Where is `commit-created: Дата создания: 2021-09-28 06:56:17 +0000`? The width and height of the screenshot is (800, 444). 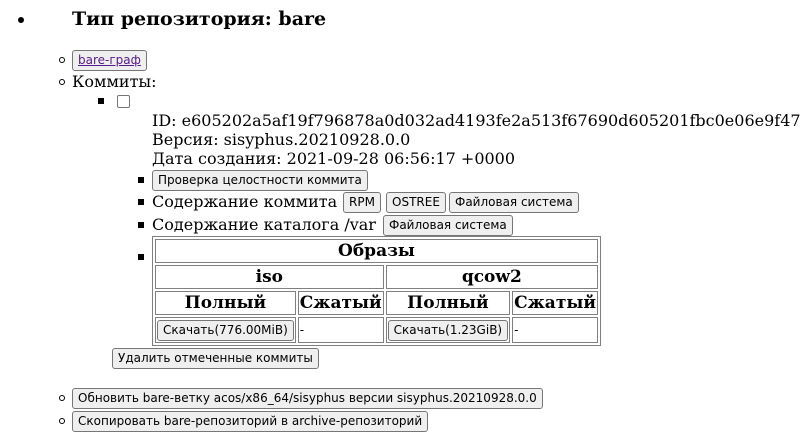 commit-created: Дата создания: 2021-09-28 06:56:17 +0000 is located at coordinates (334, 158).